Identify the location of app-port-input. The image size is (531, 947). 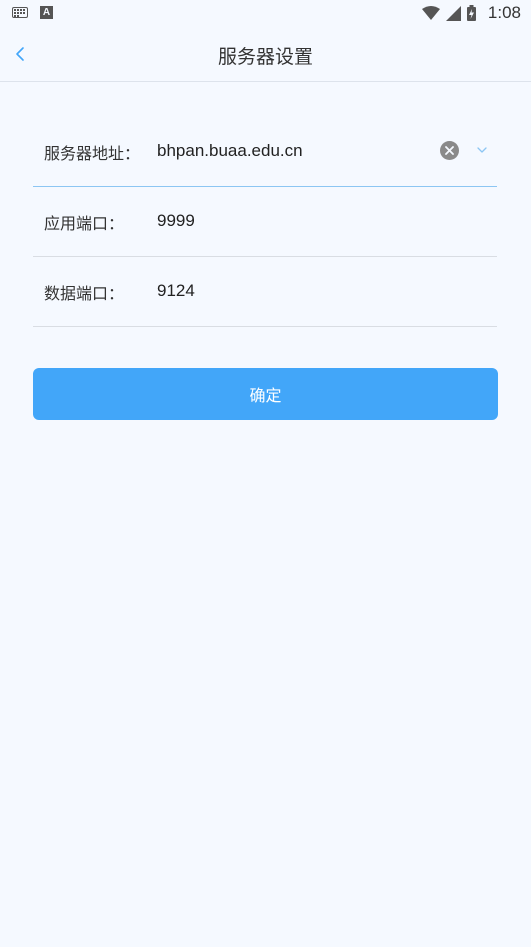
(292, 221).